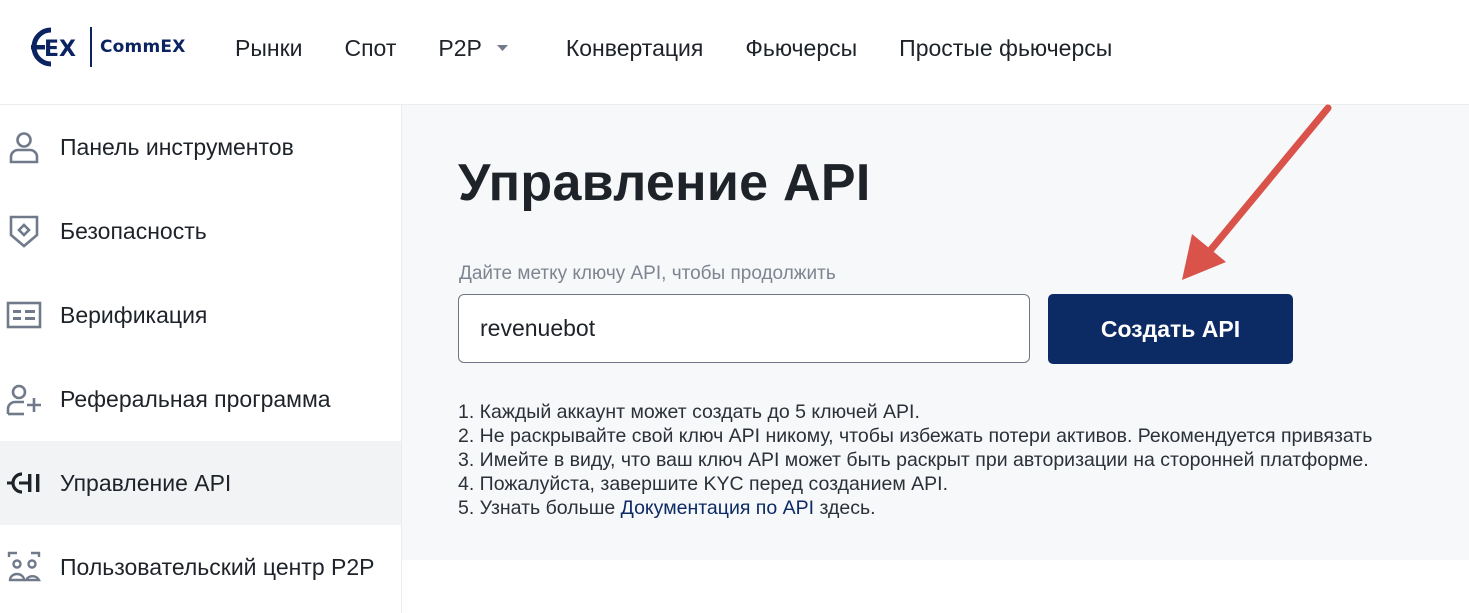  Describe the element at coordinates (744, 328) in the screenshot. I see `api-label-input` at that location.